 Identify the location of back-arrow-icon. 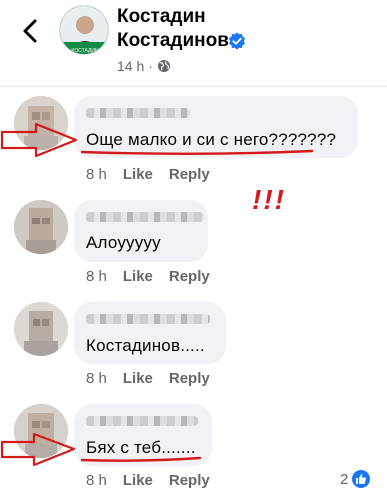
(30, 31).